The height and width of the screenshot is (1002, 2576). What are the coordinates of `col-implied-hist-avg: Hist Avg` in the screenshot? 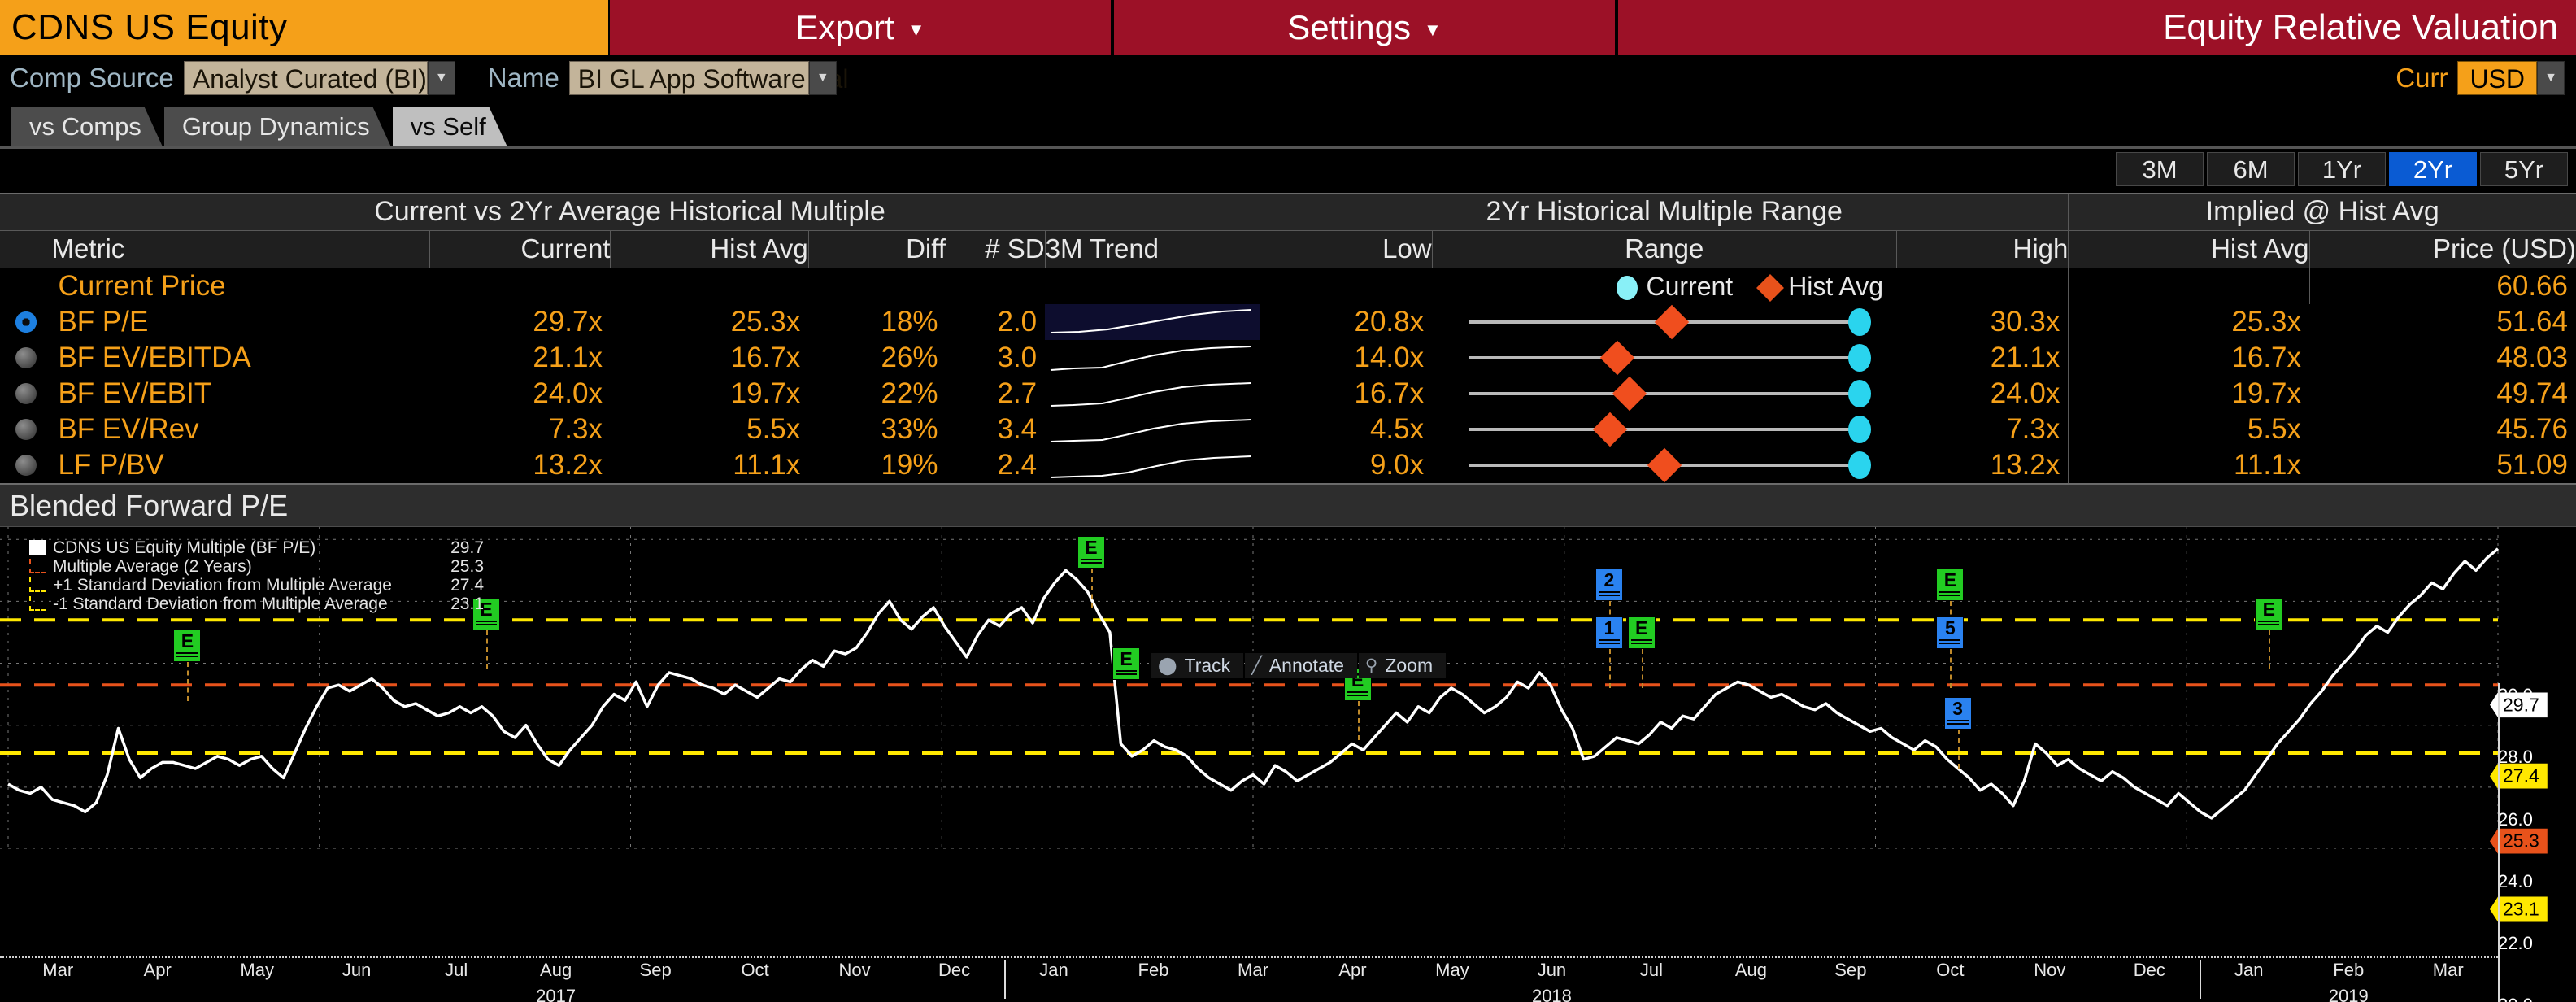 It's located at (2189, 249).